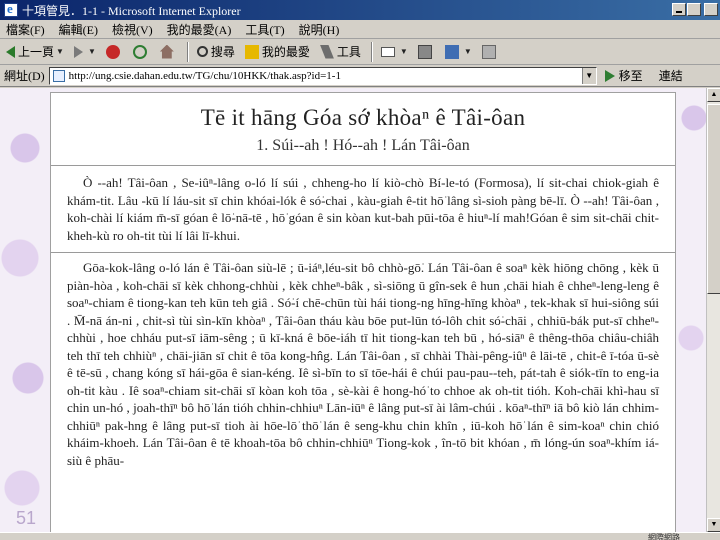 This screenshot has width=720, height=540. I want to click on go-label: 移至, so click(630, 76).